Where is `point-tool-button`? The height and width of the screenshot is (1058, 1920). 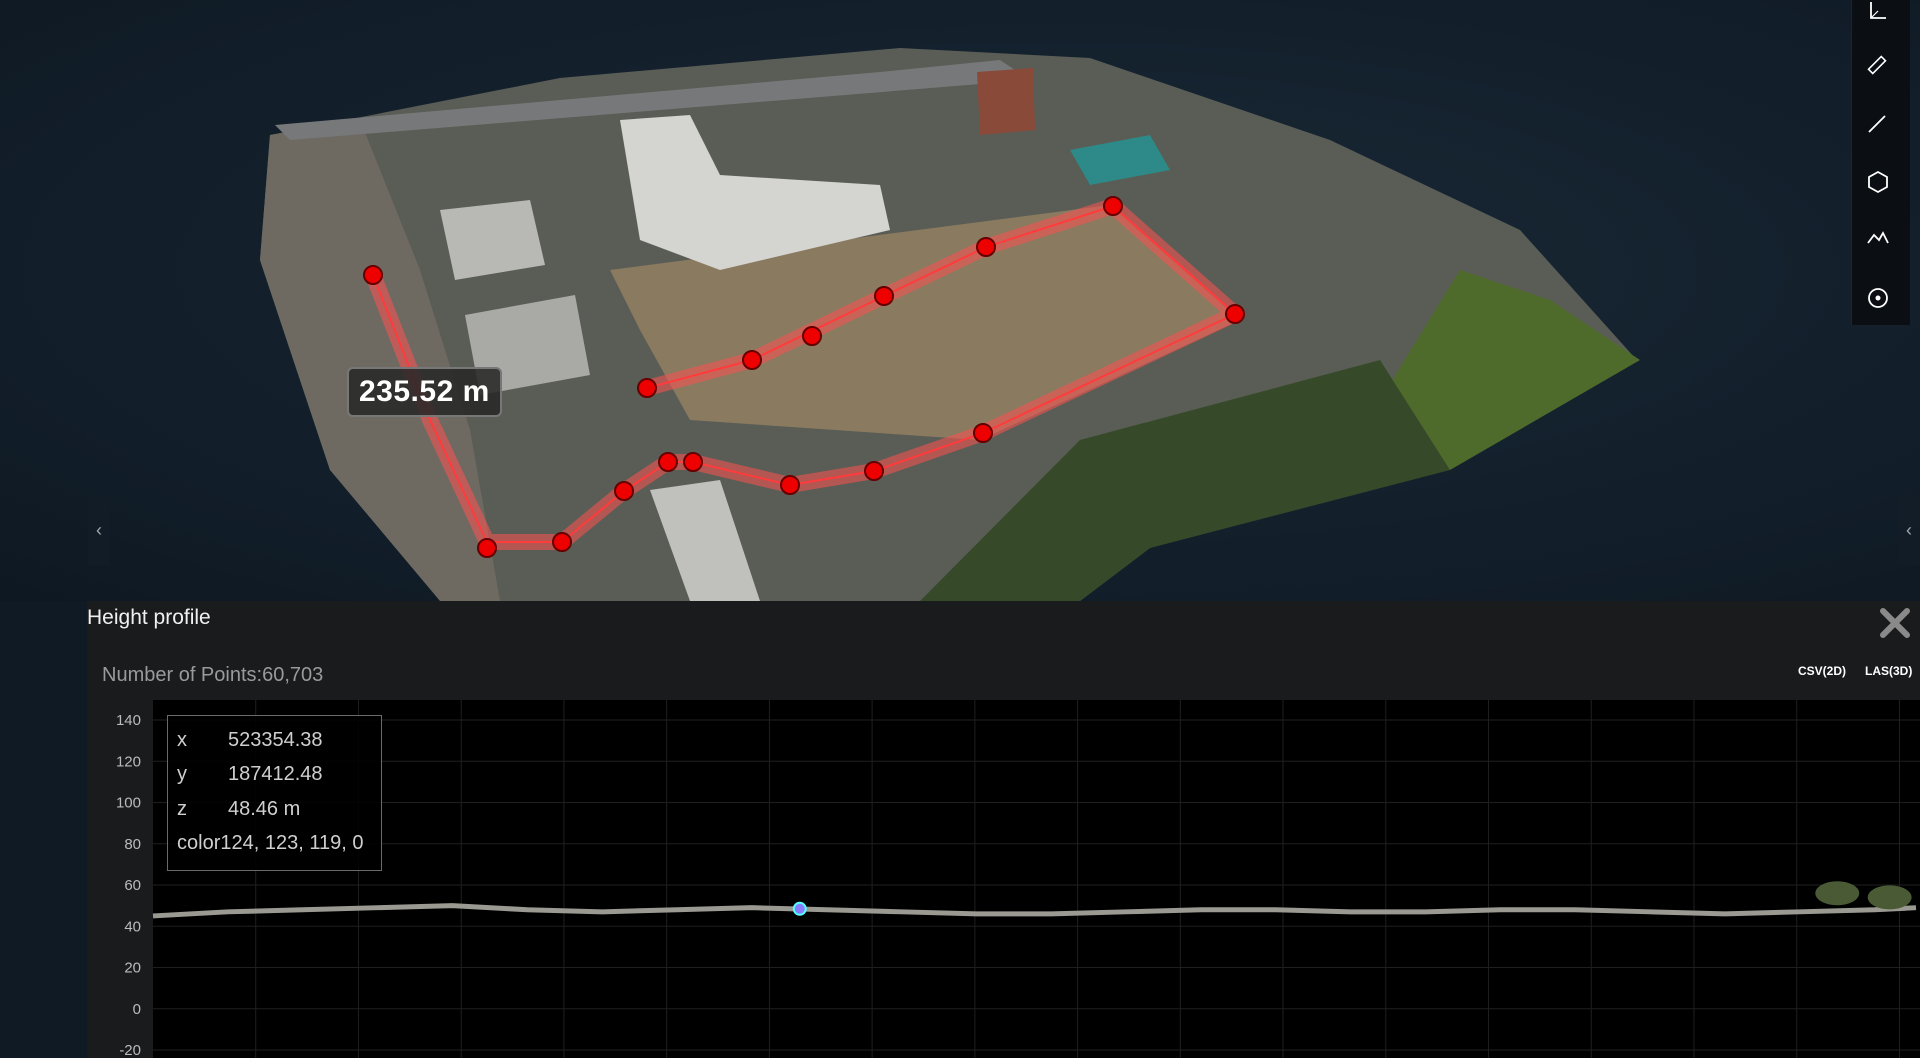
point-tool-button is located at coordinates (1881, 301).